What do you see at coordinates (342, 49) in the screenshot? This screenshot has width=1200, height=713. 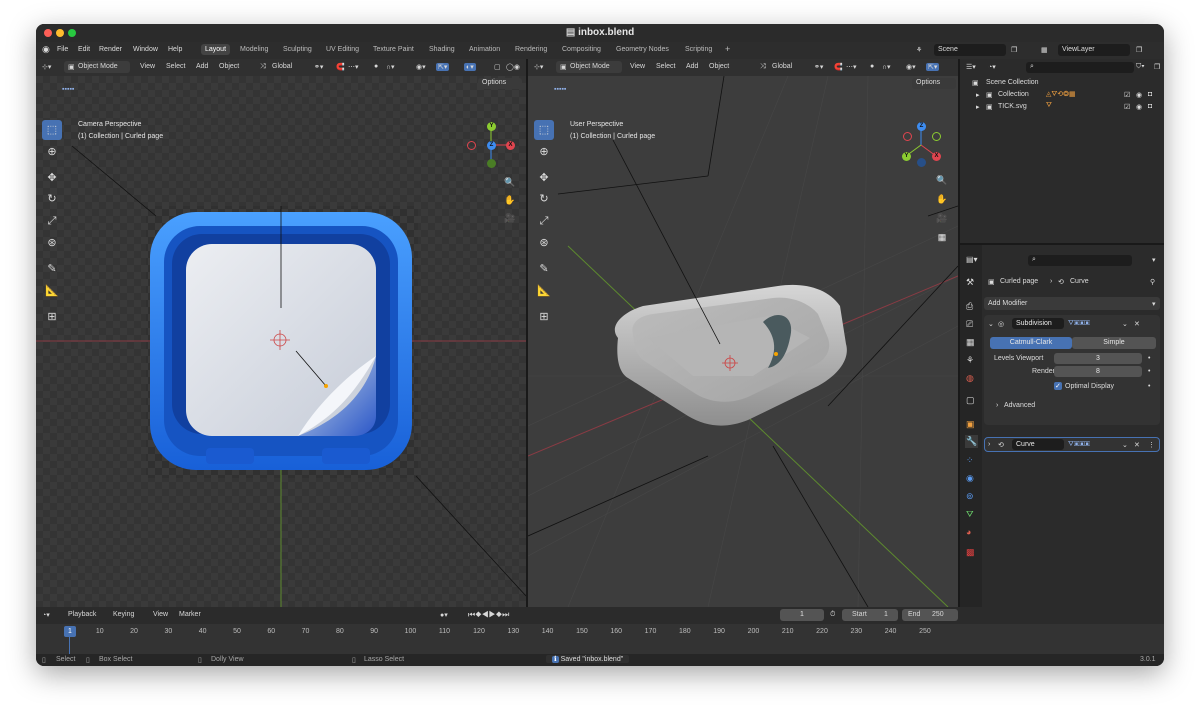 I see `tab-uv-editing: UV Editing` at bounding box center [342, 49].